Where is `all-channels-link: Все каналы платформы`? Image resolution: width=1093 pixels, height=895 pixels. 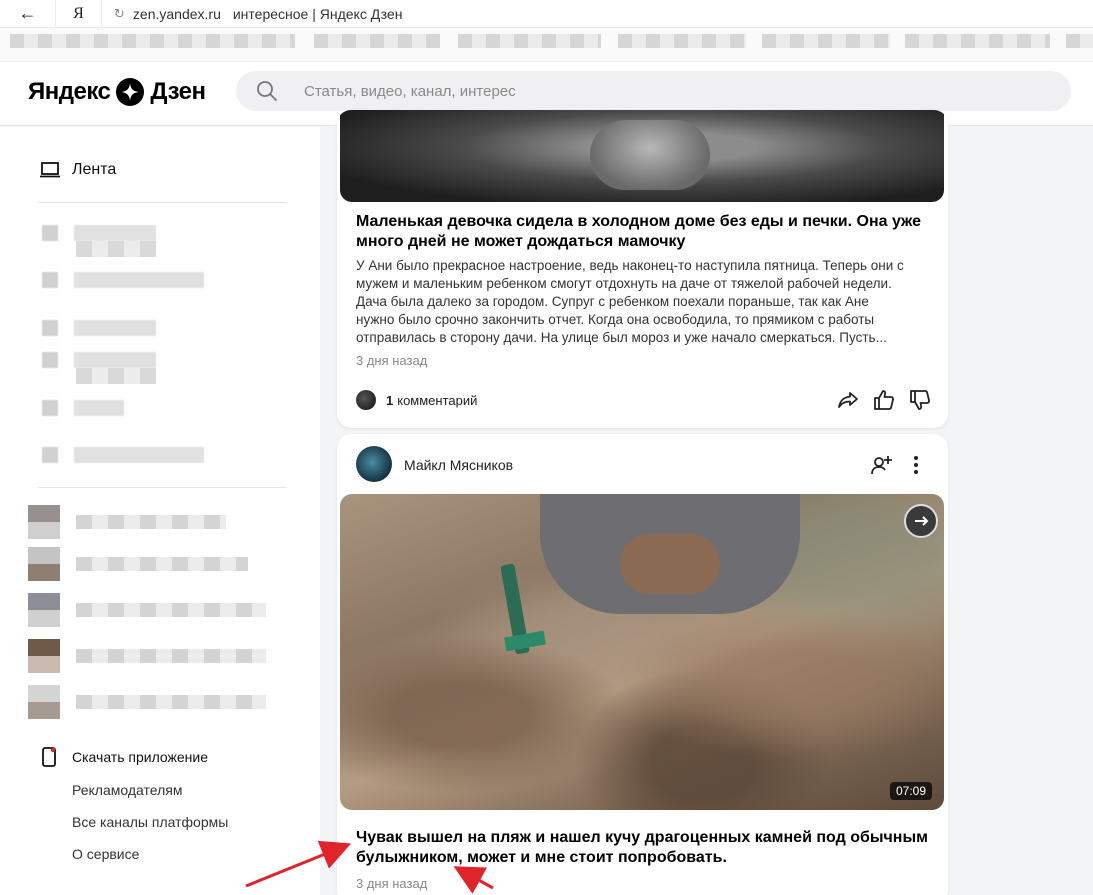 all-channels-link: Все каналы платформы is located at coordinates (150, 822).